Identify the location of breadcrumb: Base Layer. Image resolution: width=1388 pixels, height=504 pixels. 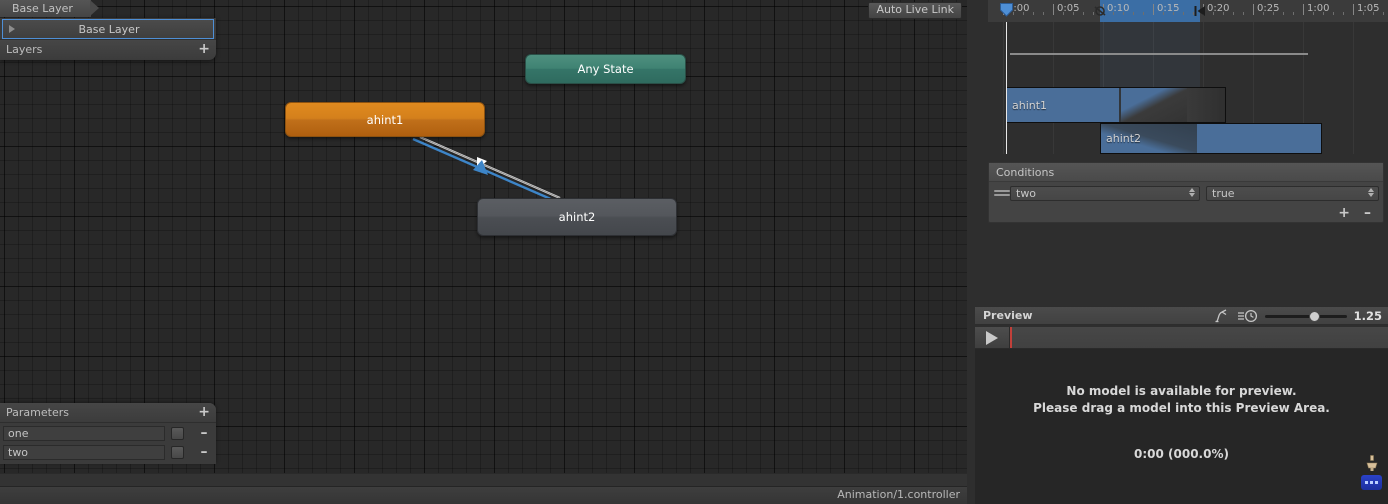
(49, 8).